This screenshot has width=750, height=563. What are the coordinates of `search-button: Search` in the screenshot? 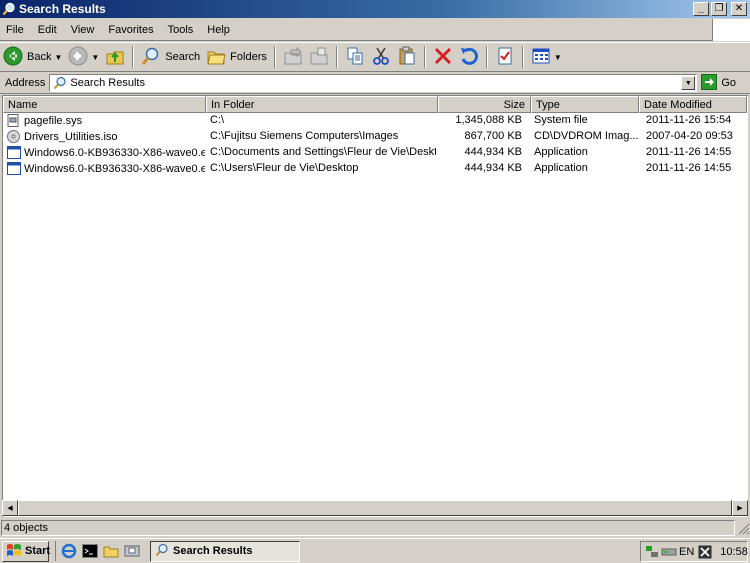 It's located at (170, 57).